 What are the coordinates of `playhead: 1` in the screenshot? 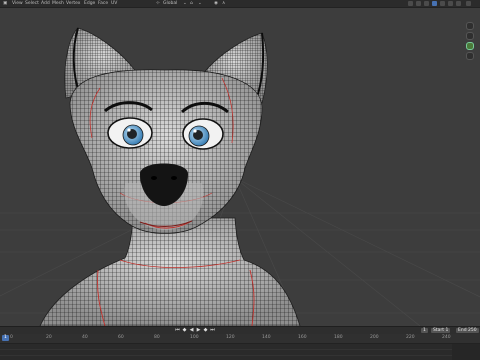 It's located at (5, 338).